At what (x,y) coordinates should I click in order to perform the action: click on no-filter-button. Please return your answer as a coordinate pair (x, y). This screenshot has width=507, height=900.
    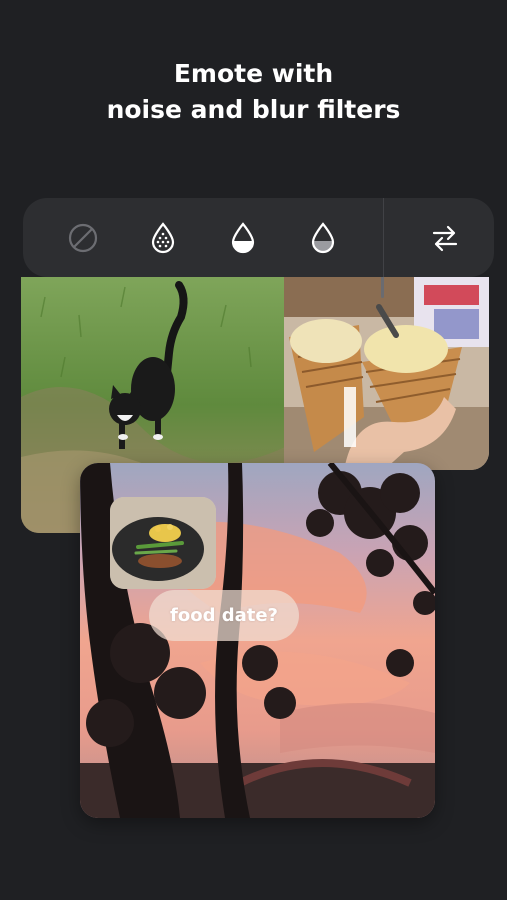
    Looking at the image, I should click on (83, 237).